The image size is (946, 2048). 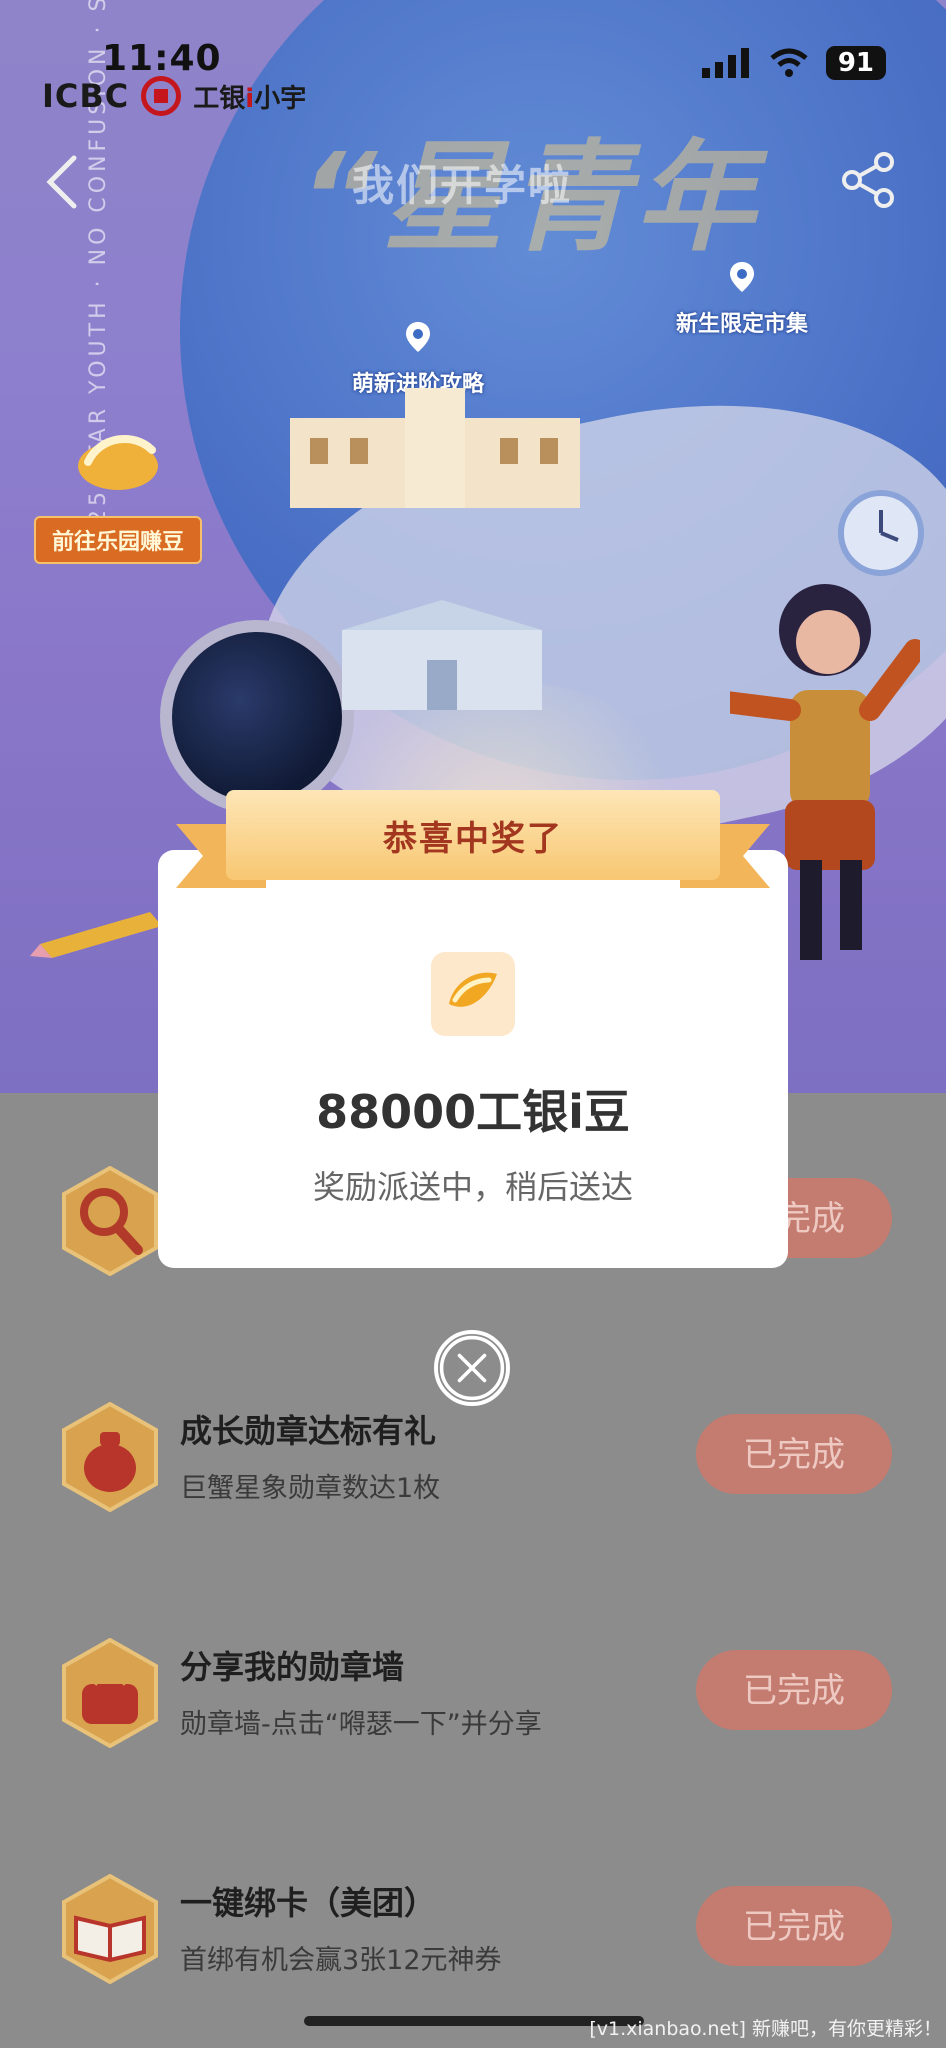 I want to click on prize-note: 奖励派送中，稍后送达, so click(x=472, y=1187).